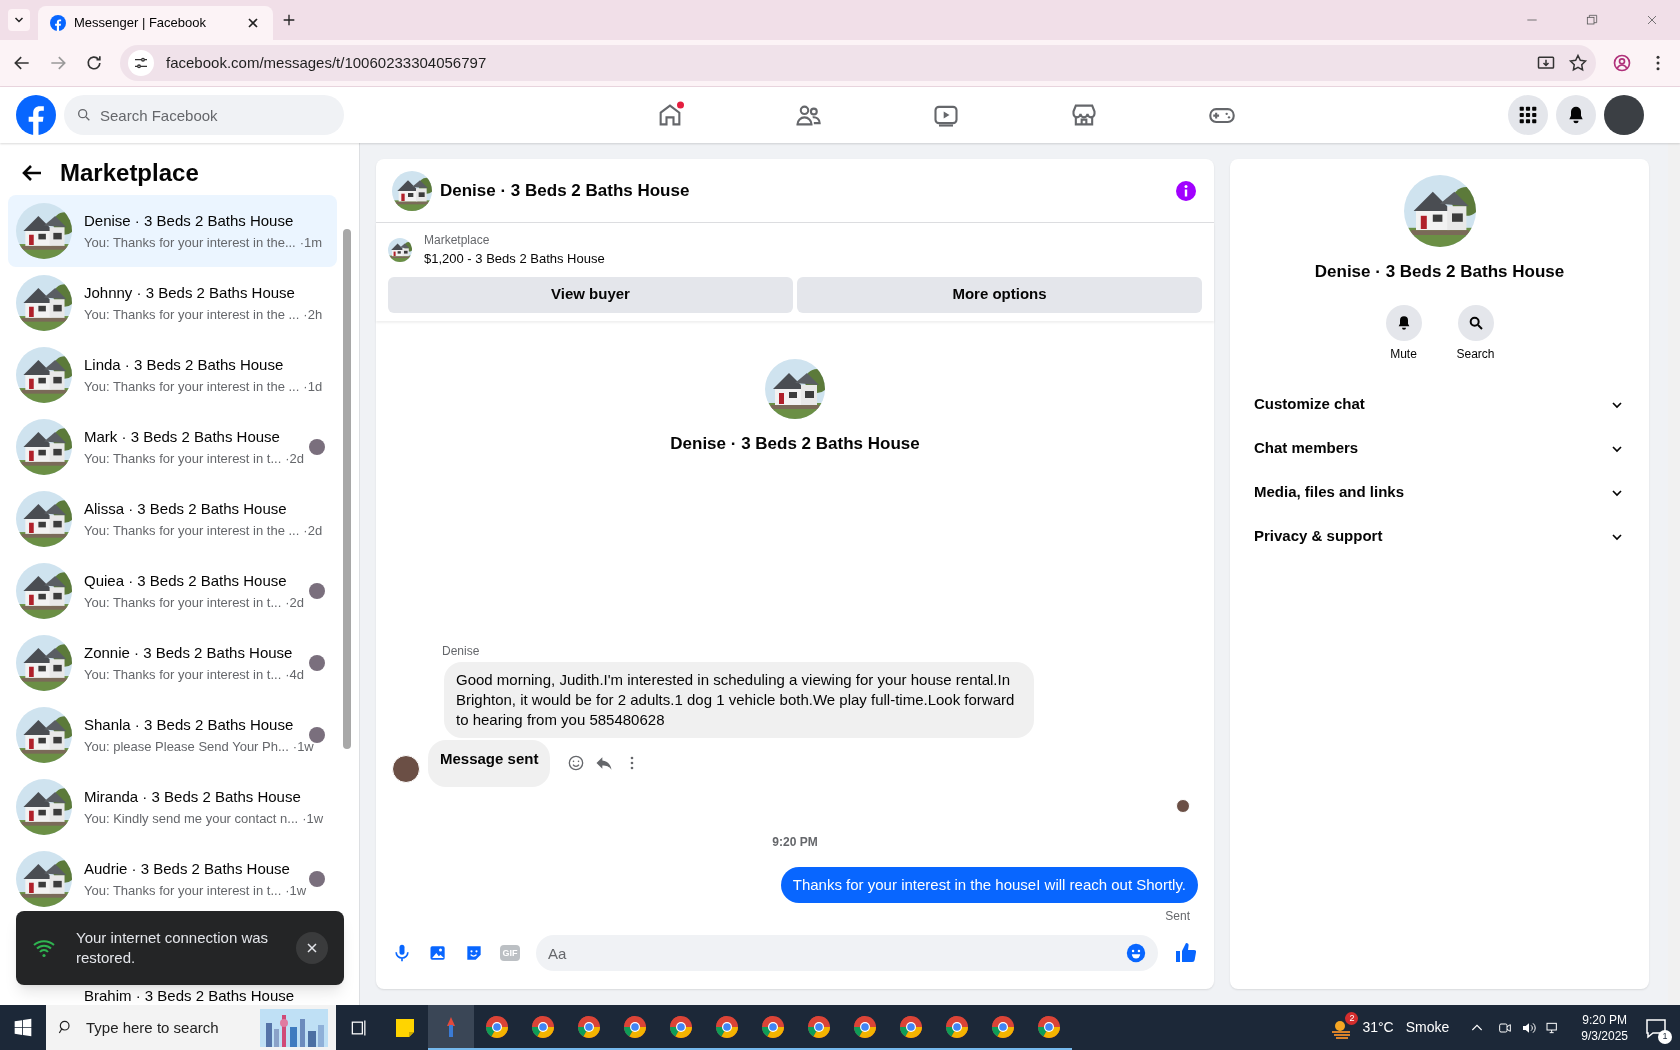 The width and height of the screenshot is (1680, 1050). I want to click on chat-title: Denise · 3 Beds 2 Baths House, so click(565, 190).